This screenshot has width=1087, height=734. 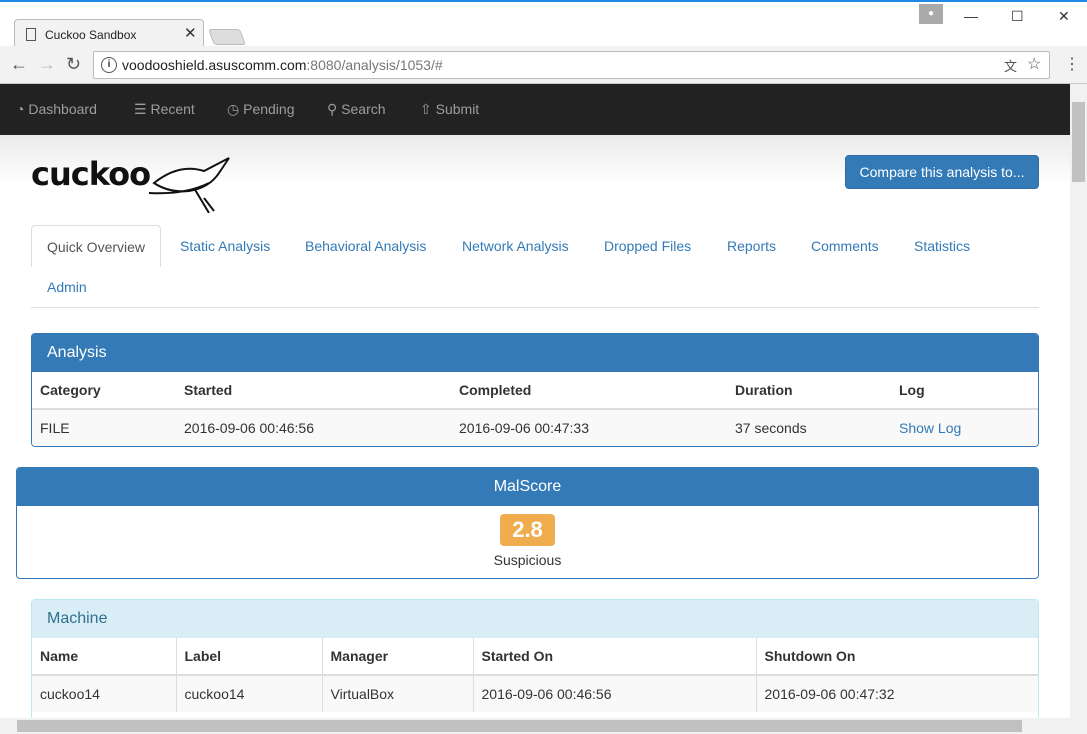 What do you see at coordinates (897, 657) in the screenshot?
I see `col-shutdown-on: Shutdown On` at bounding box center [897, 657].